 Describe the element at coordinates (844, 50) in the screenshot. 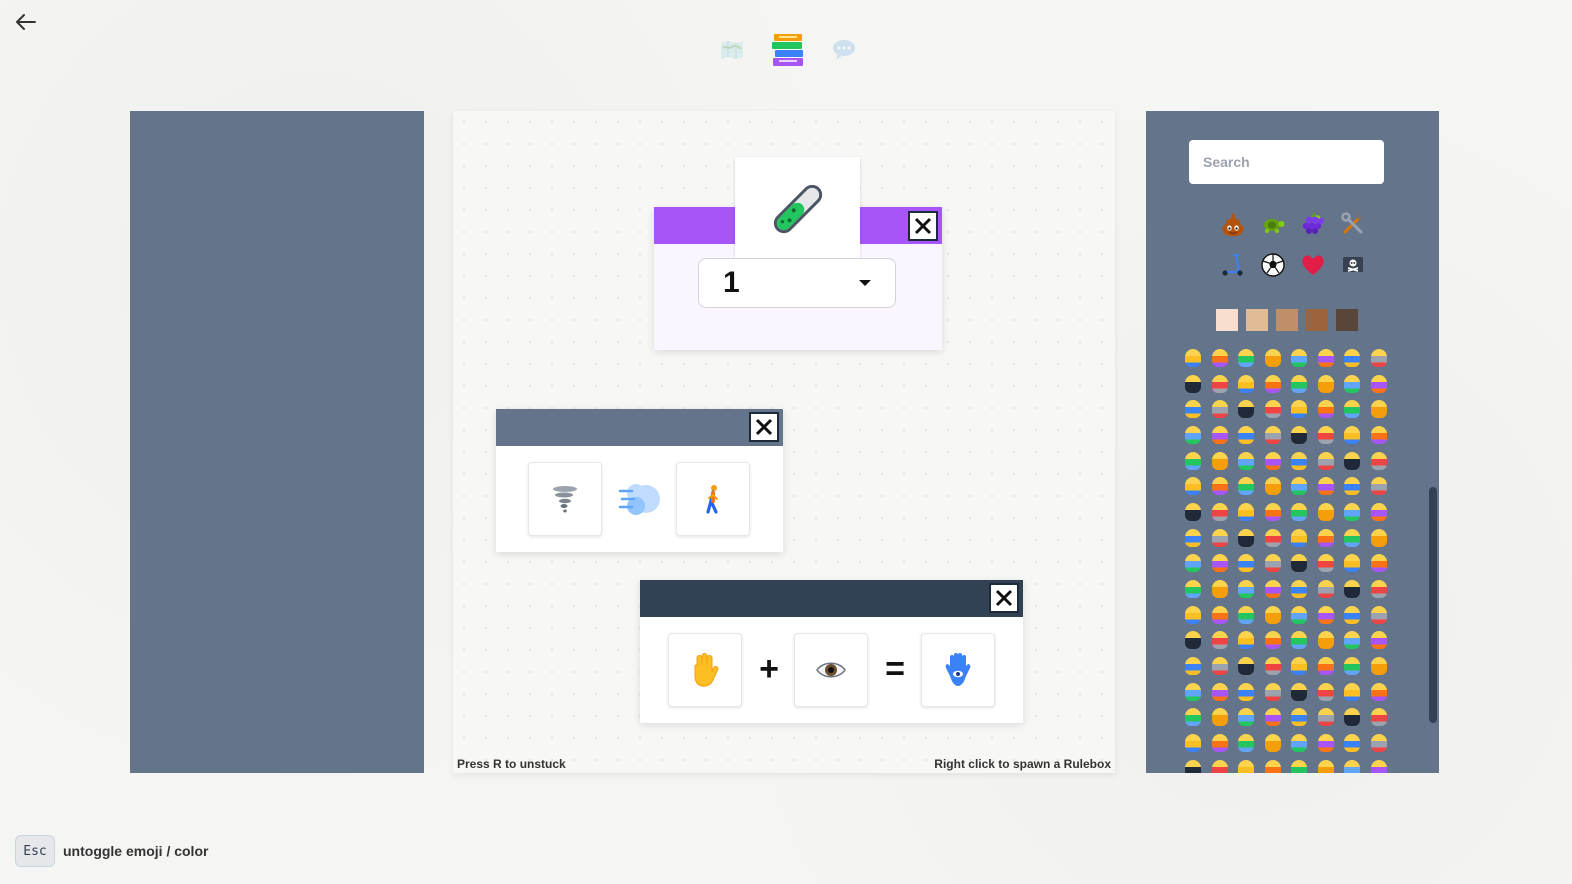

I see `speech-bubble-icon` at that location.